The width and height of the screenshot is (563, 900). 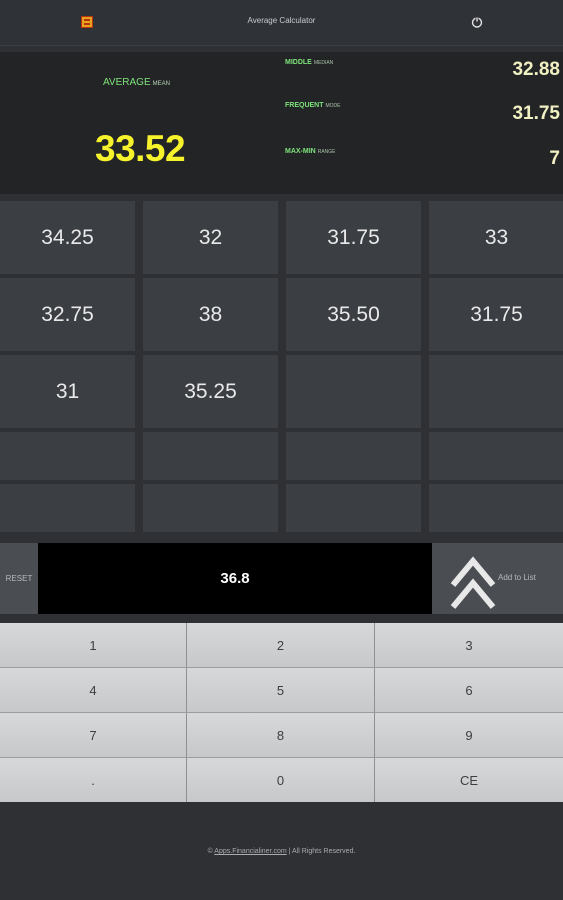 I want to click on copyright-symbol: ©, so click(x=210, y=851).